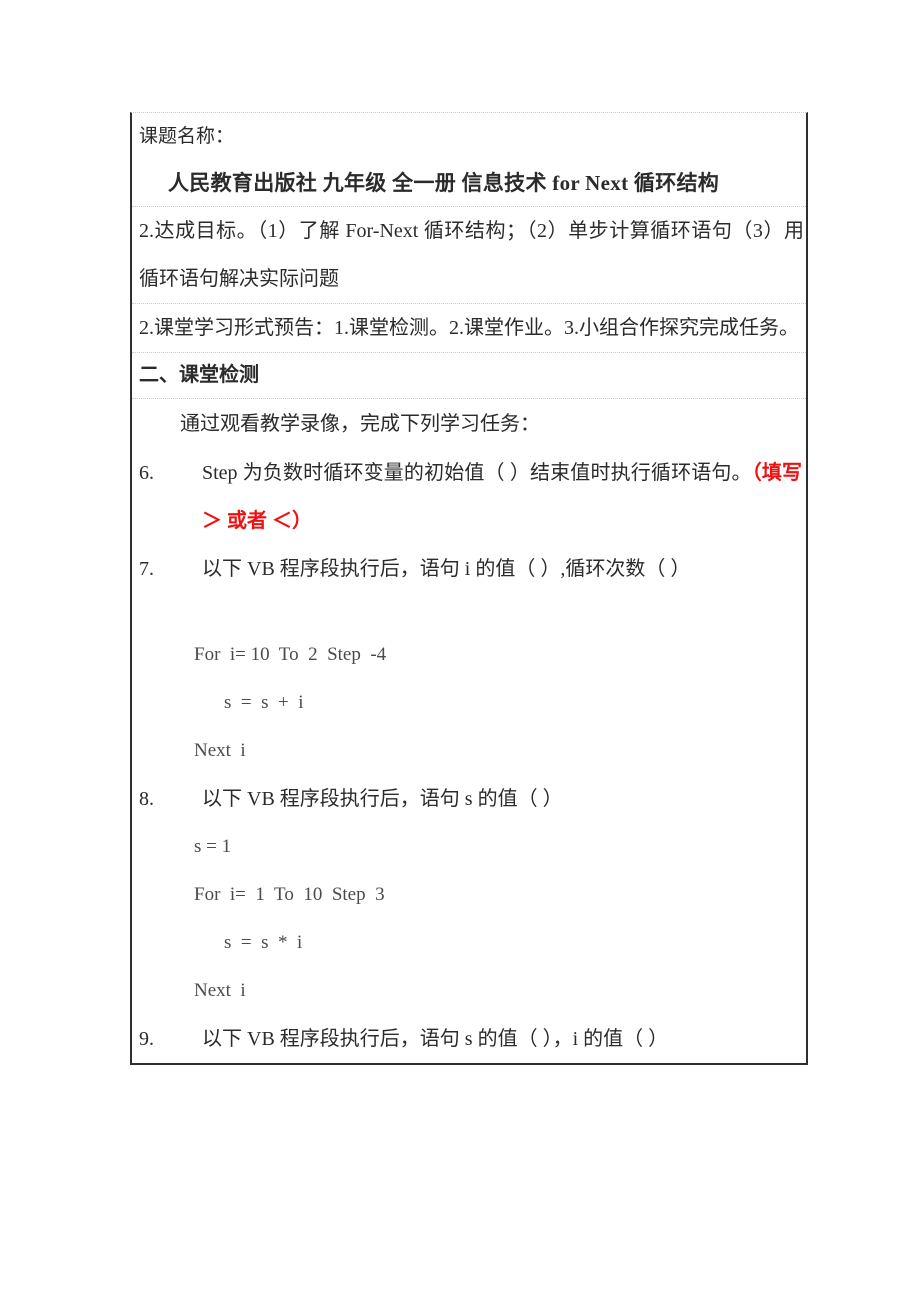  I want to click on question-item-7: 7. 以下 VB 程序段执行后，语句 i 的值（ ）,循环次数（ ）, so click(469, 569).